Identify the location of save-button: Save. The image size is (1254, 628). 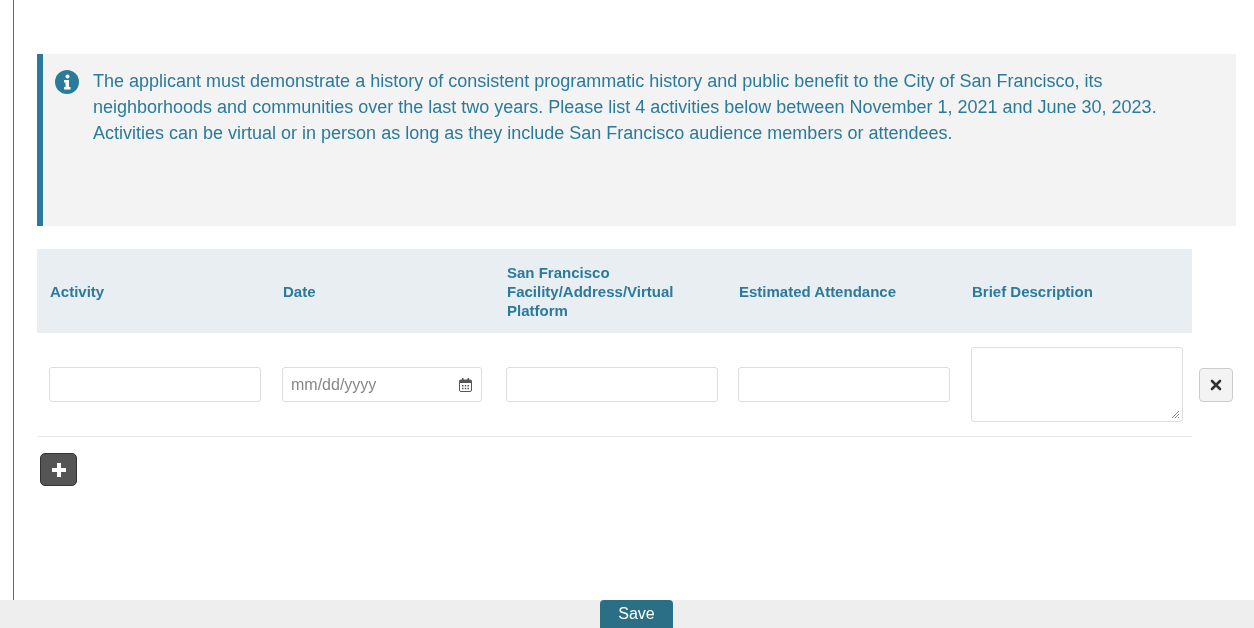
(636, 614).